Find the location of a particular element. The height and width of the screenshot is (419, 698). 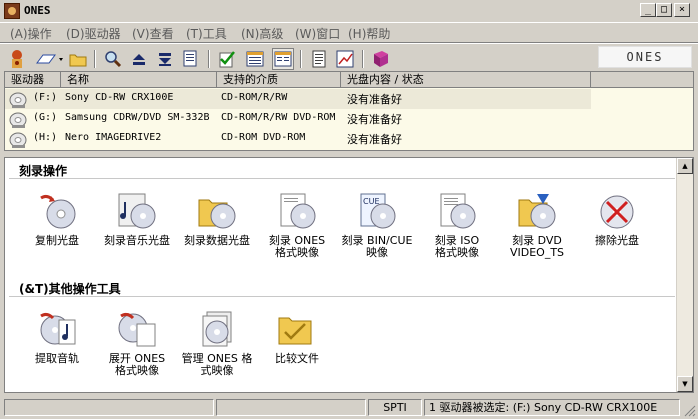

chart-icon is located at coordinates (345, 59).